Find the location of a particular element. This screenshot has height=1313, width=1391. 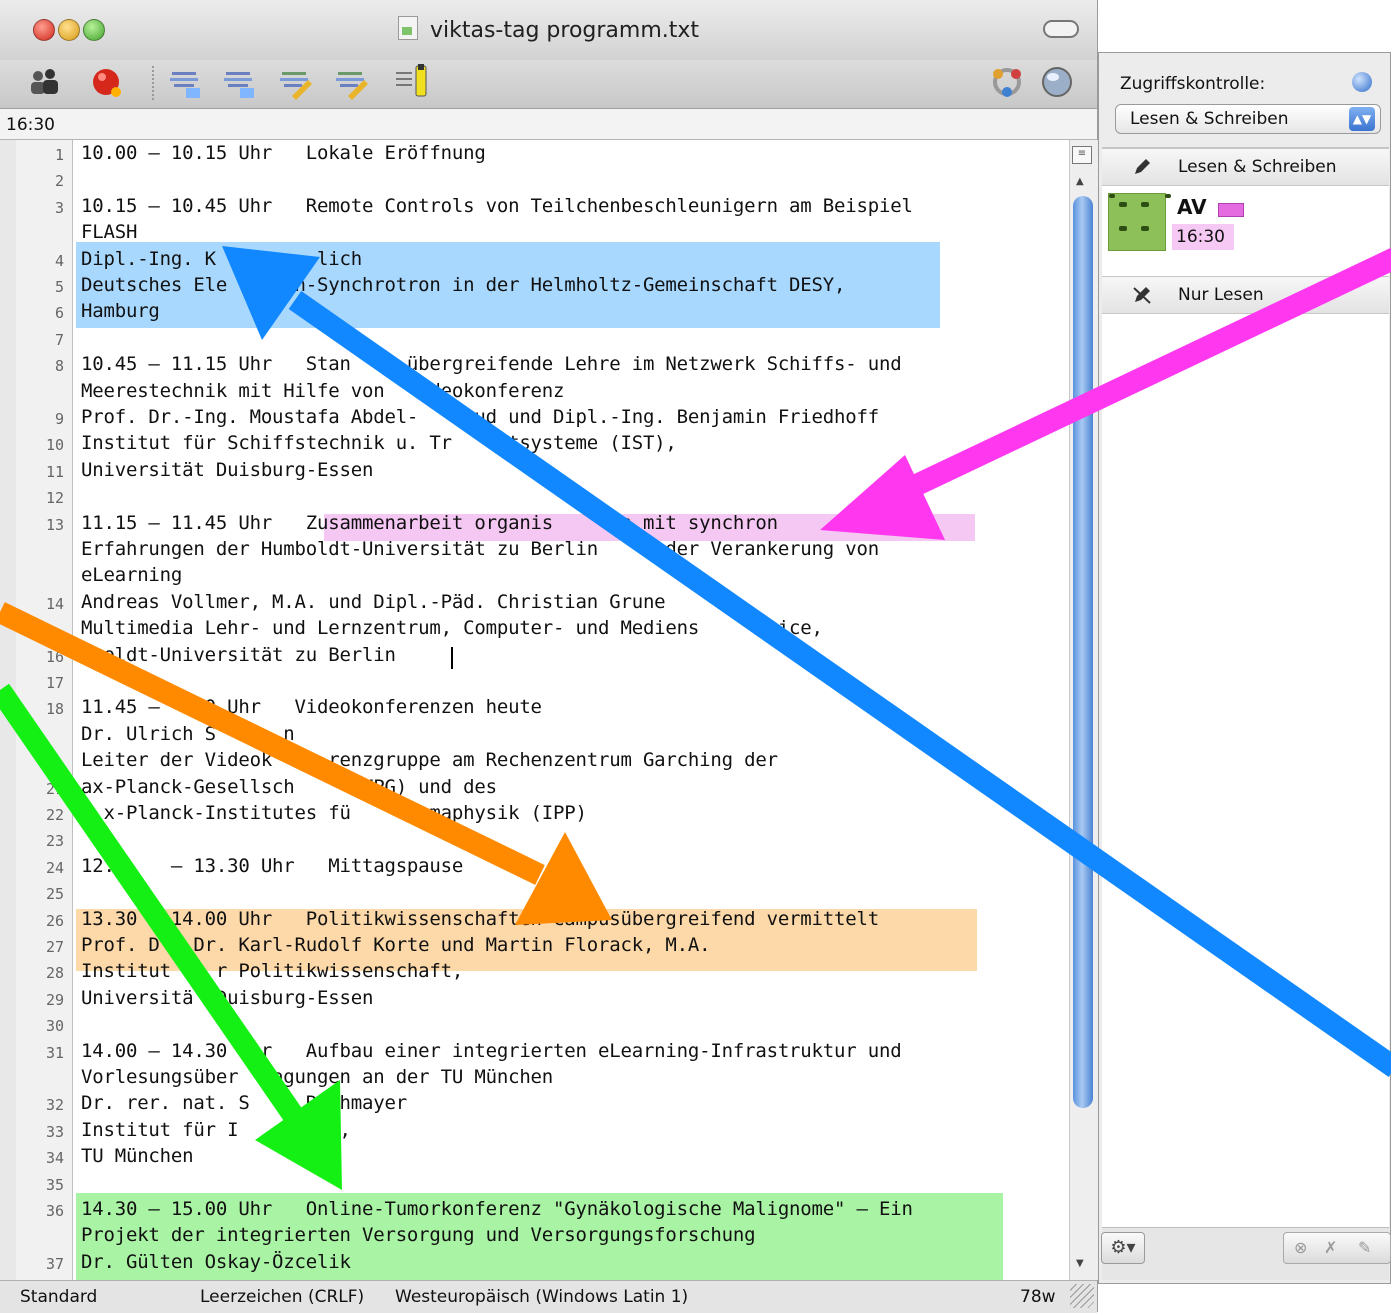

line-number: 36 is located at coordinates (54, 1211).